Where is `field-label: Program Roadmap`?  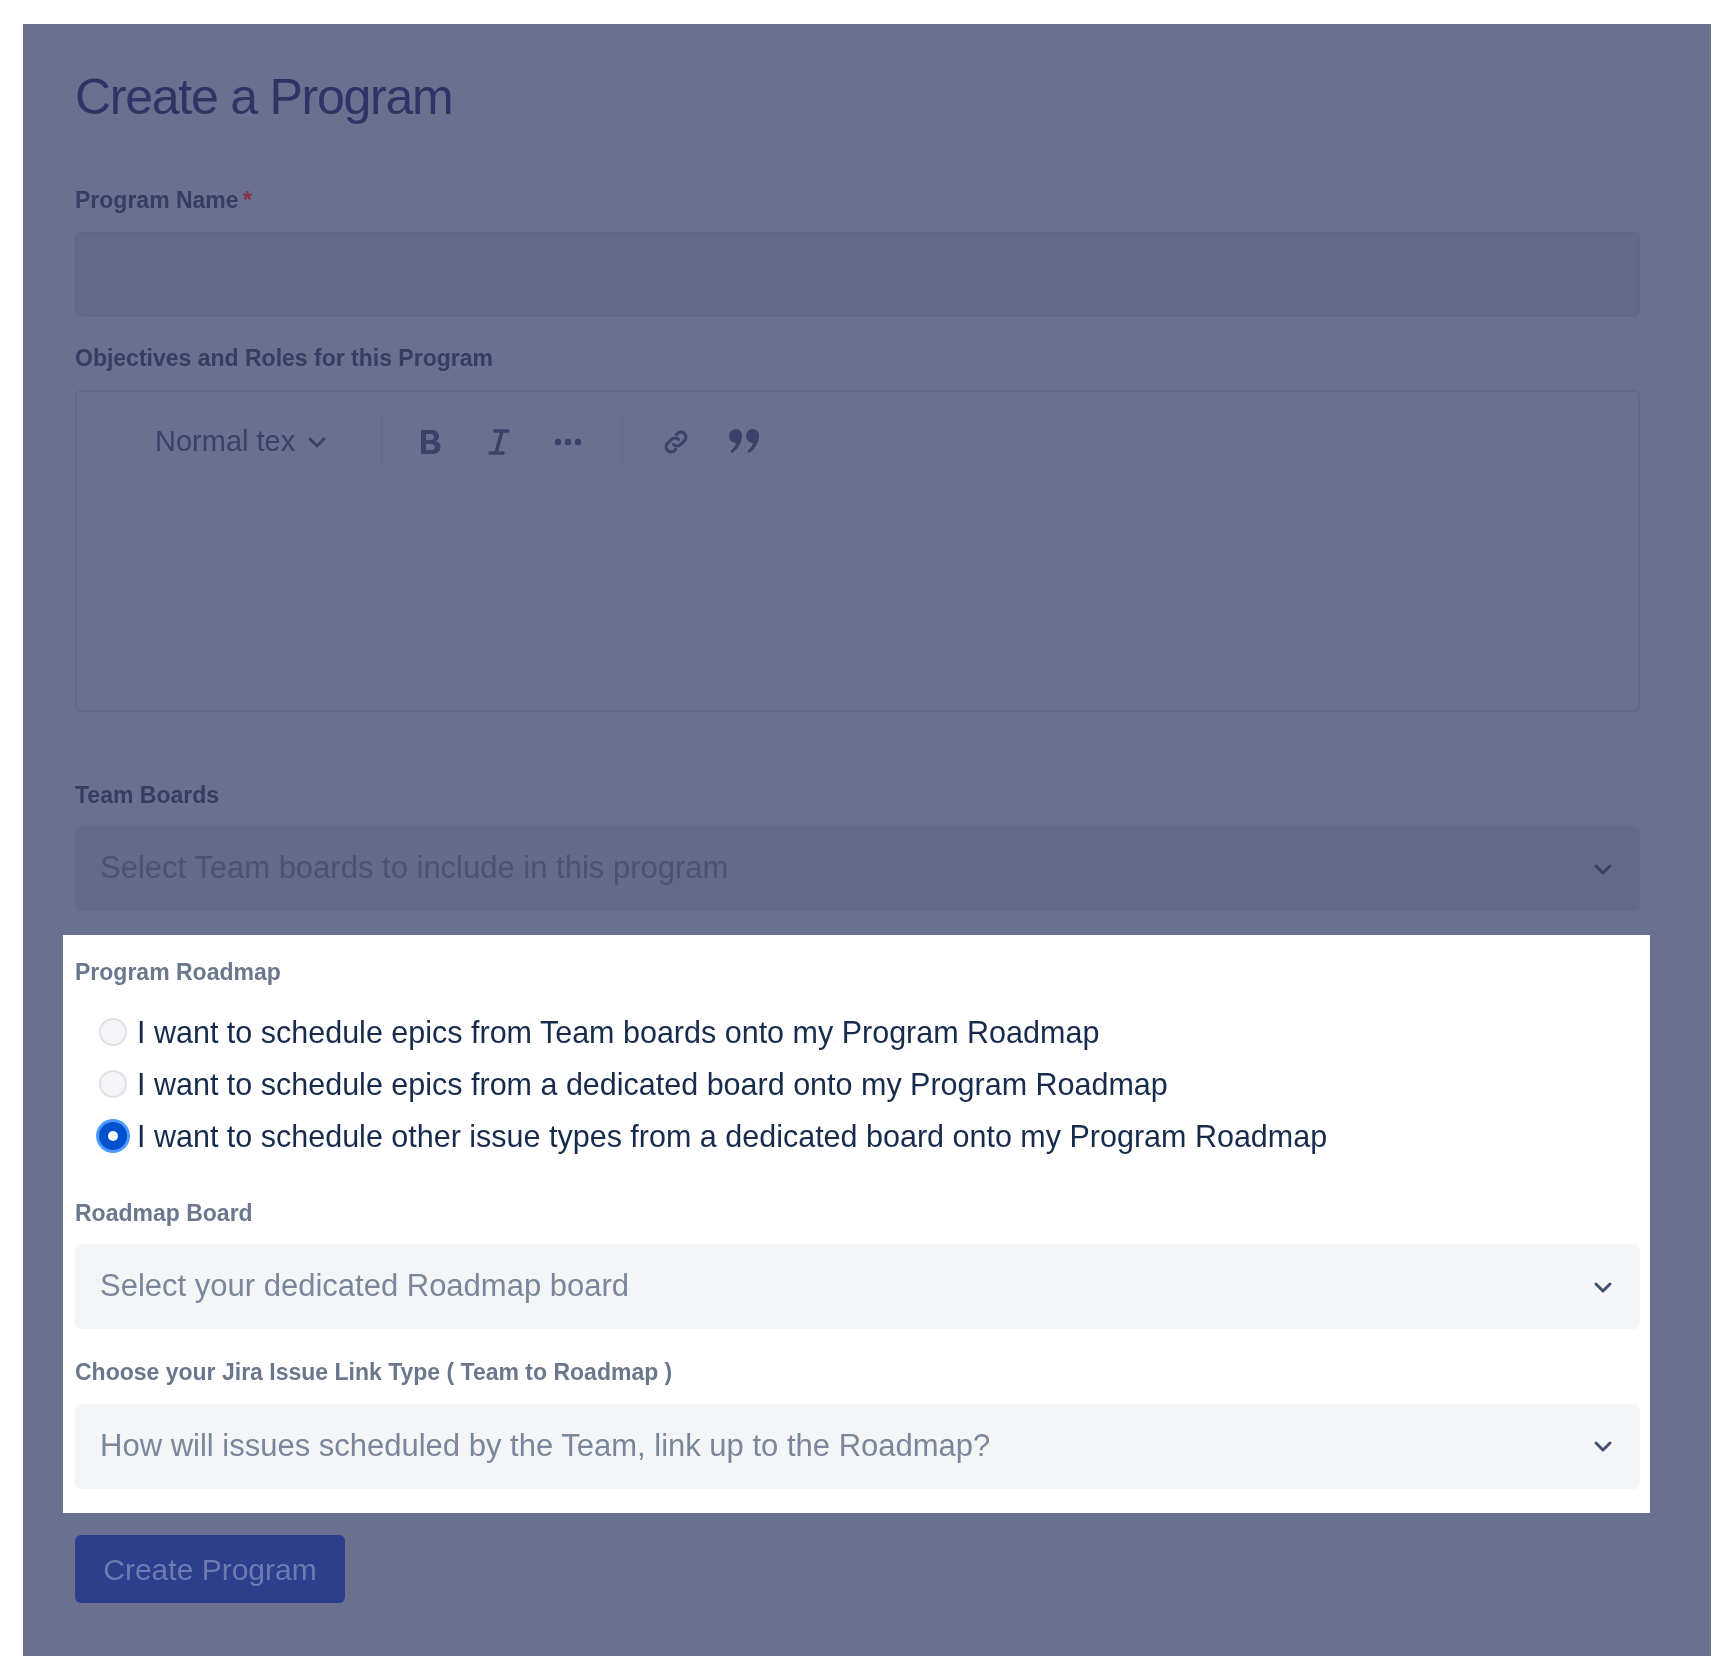 field-label: Program Roadmap is located at coordinates (178, 972).